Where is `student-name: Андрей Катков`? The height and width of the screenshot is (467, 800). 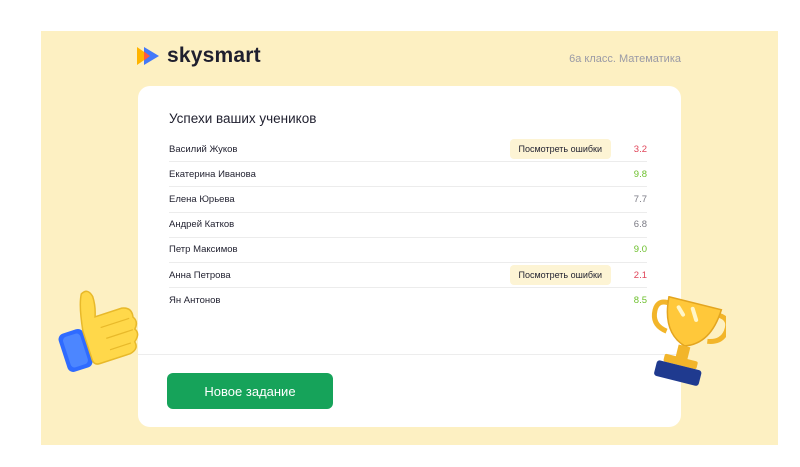
student-name: Андрей Катков is located at coordinates (202, 225).